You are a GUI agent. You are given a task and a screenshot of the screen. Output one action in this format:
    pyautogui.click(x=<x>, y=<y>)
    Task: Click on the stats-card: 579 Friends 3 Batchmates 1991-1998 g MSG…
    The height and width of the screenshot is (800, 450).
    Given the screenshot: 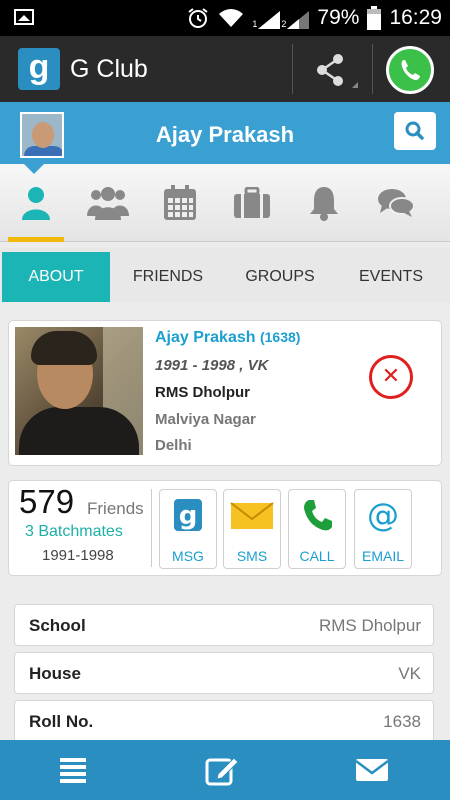 What is the action you would take?
    pyautogui.click(x=225, y=528)
    